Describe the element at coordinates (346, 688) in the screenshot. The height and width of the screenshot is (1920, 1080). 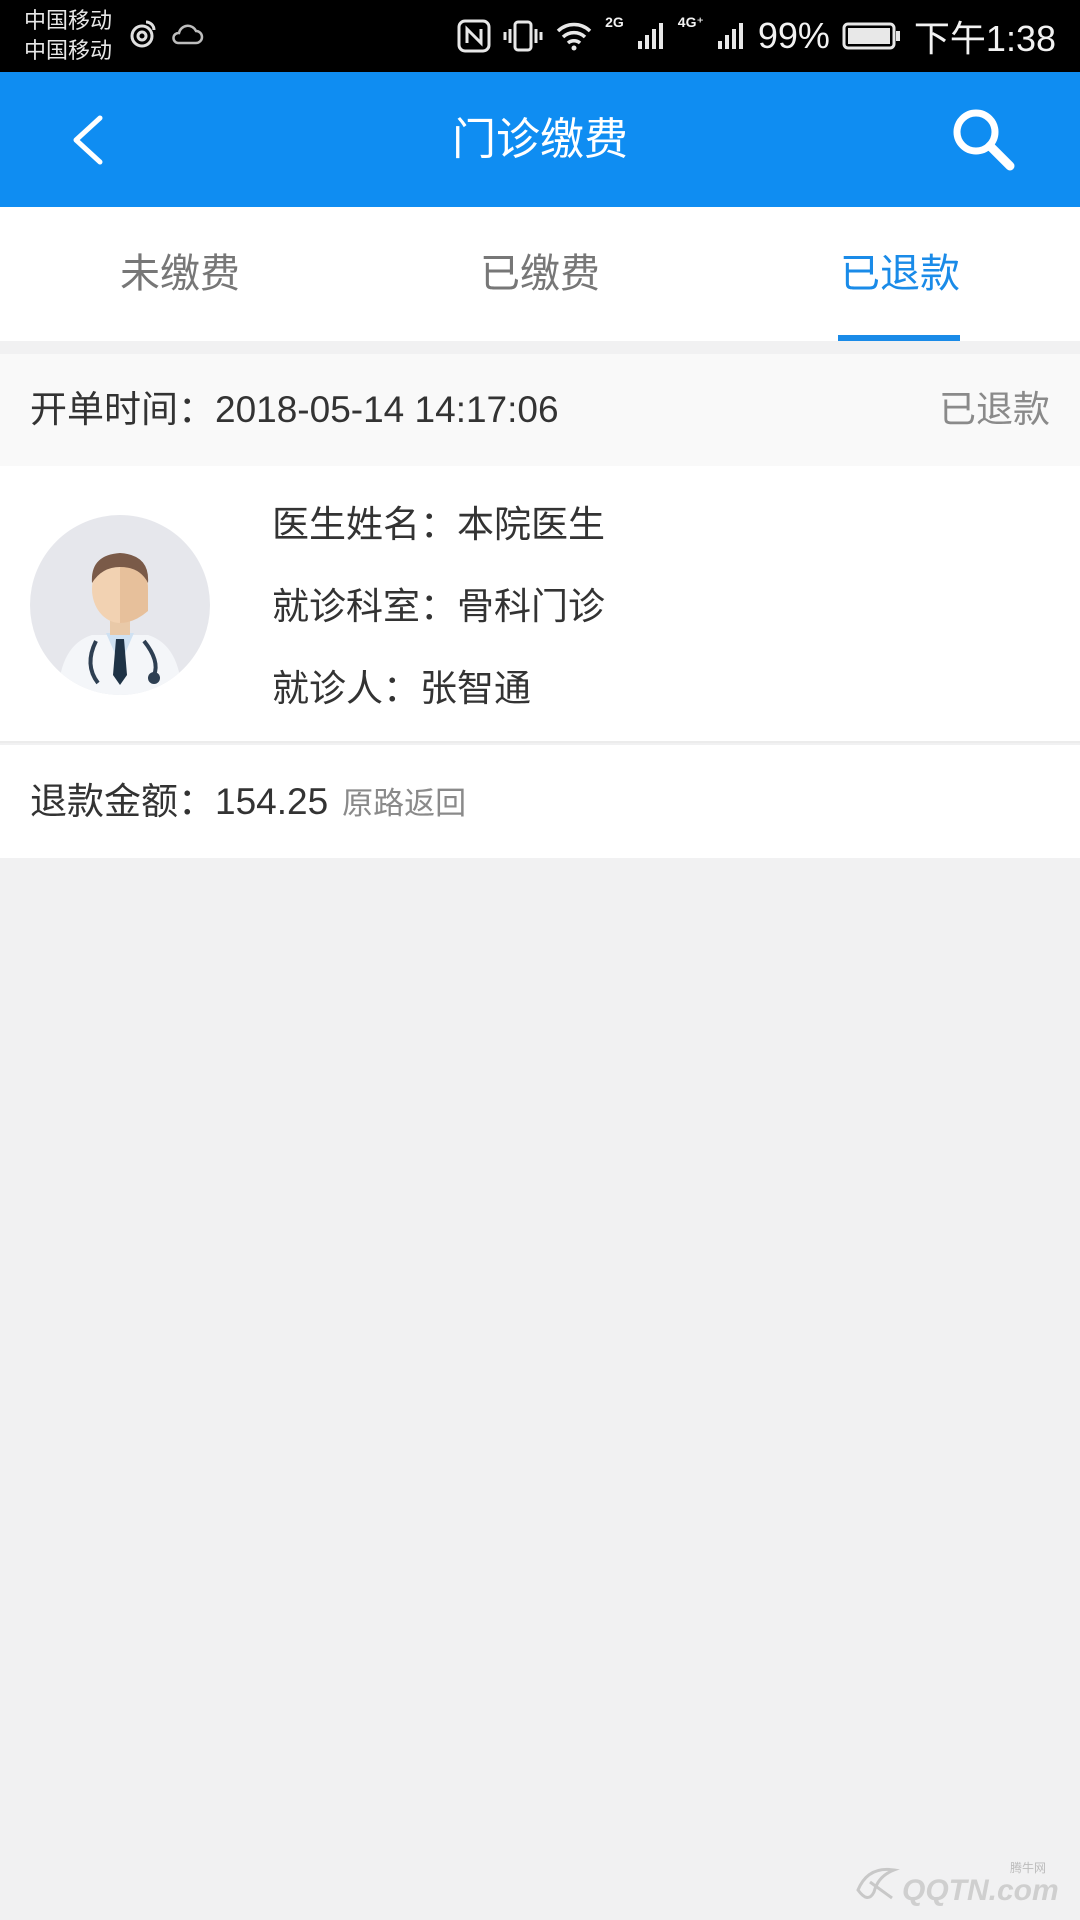
I see `patient-label: 就诊人：` at that location.